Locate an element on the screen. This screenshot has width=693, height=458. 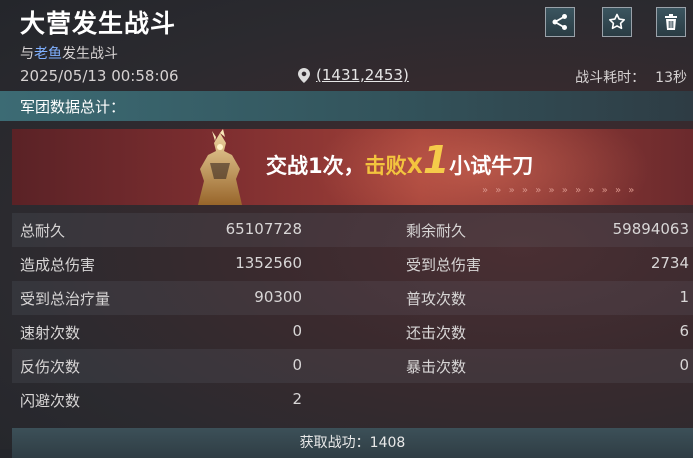
stat-label: 受到总治疗量 is located at coordinates (65, 299).